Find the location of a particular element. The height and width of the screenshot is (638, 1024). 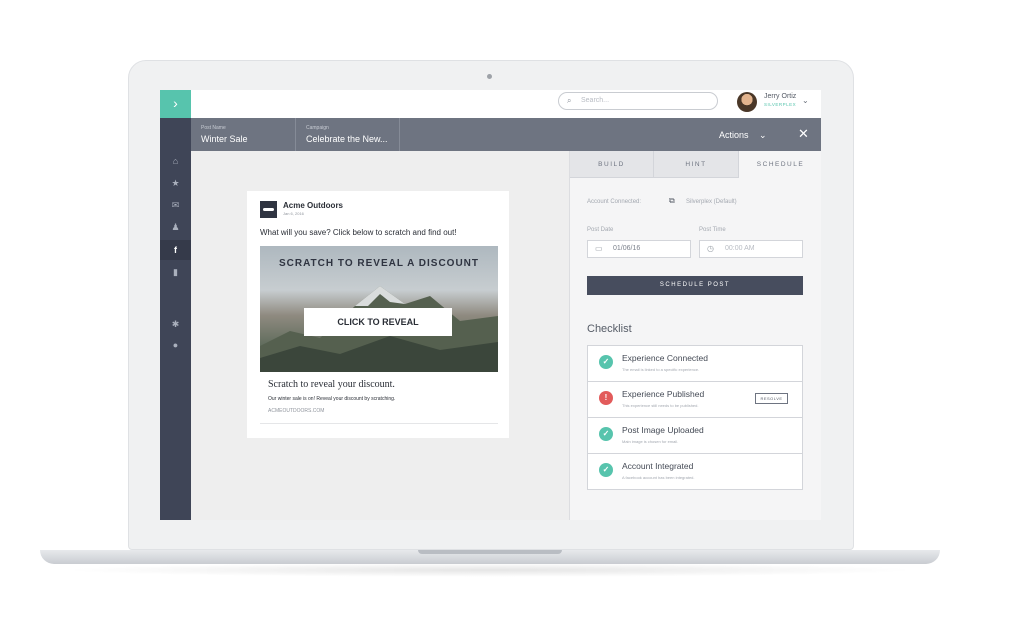

post-headline: Scratch to reveal your discount. is located at coordinates (331, 384).